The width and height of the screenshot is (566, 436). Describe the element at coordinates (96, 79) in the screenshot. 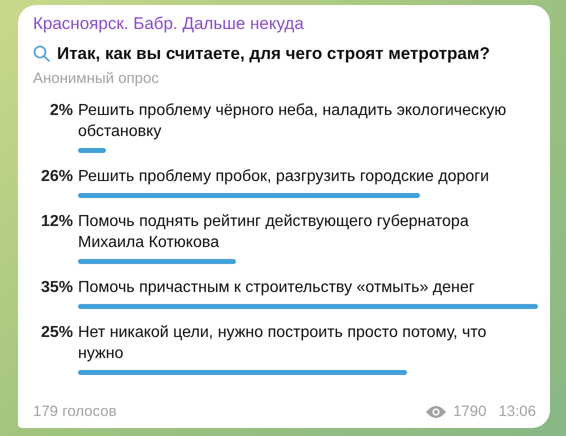

I see `poll-type: Анонимный опрос` at that location.